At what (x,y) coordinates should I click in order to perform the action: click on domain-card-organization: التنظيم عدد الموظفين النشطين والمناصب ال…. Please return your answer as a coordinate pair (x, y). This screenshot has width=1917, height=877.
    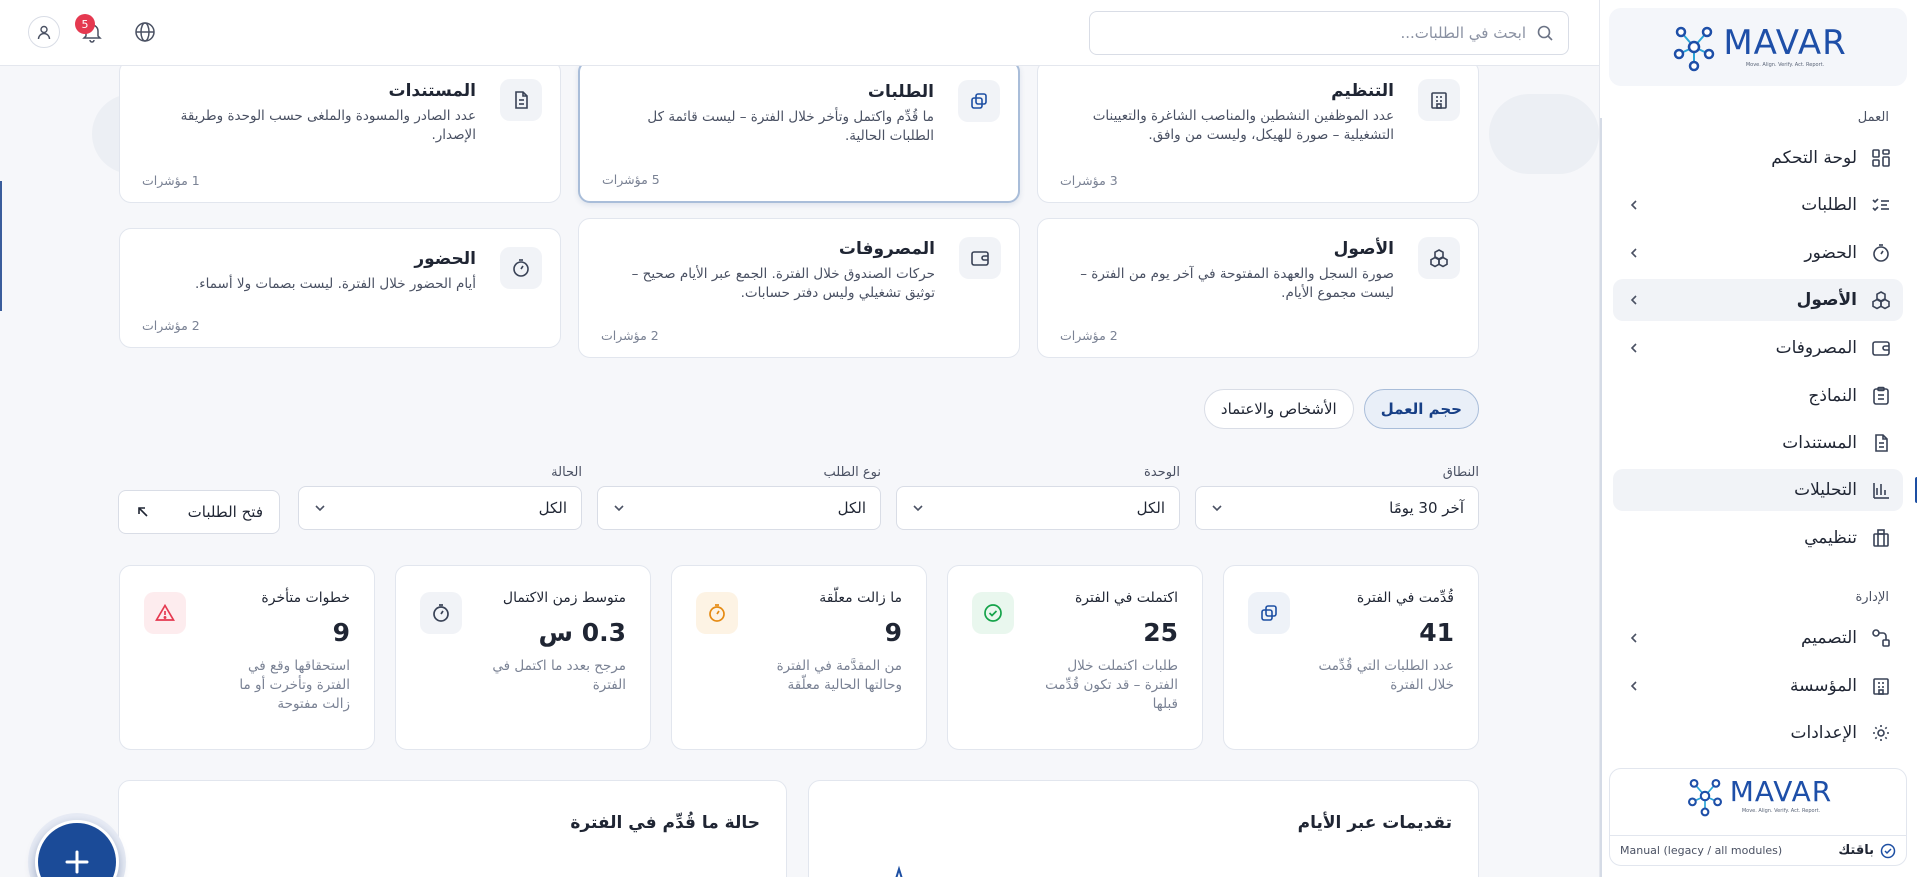
    Looking at the image, I should click on (1258, 134).